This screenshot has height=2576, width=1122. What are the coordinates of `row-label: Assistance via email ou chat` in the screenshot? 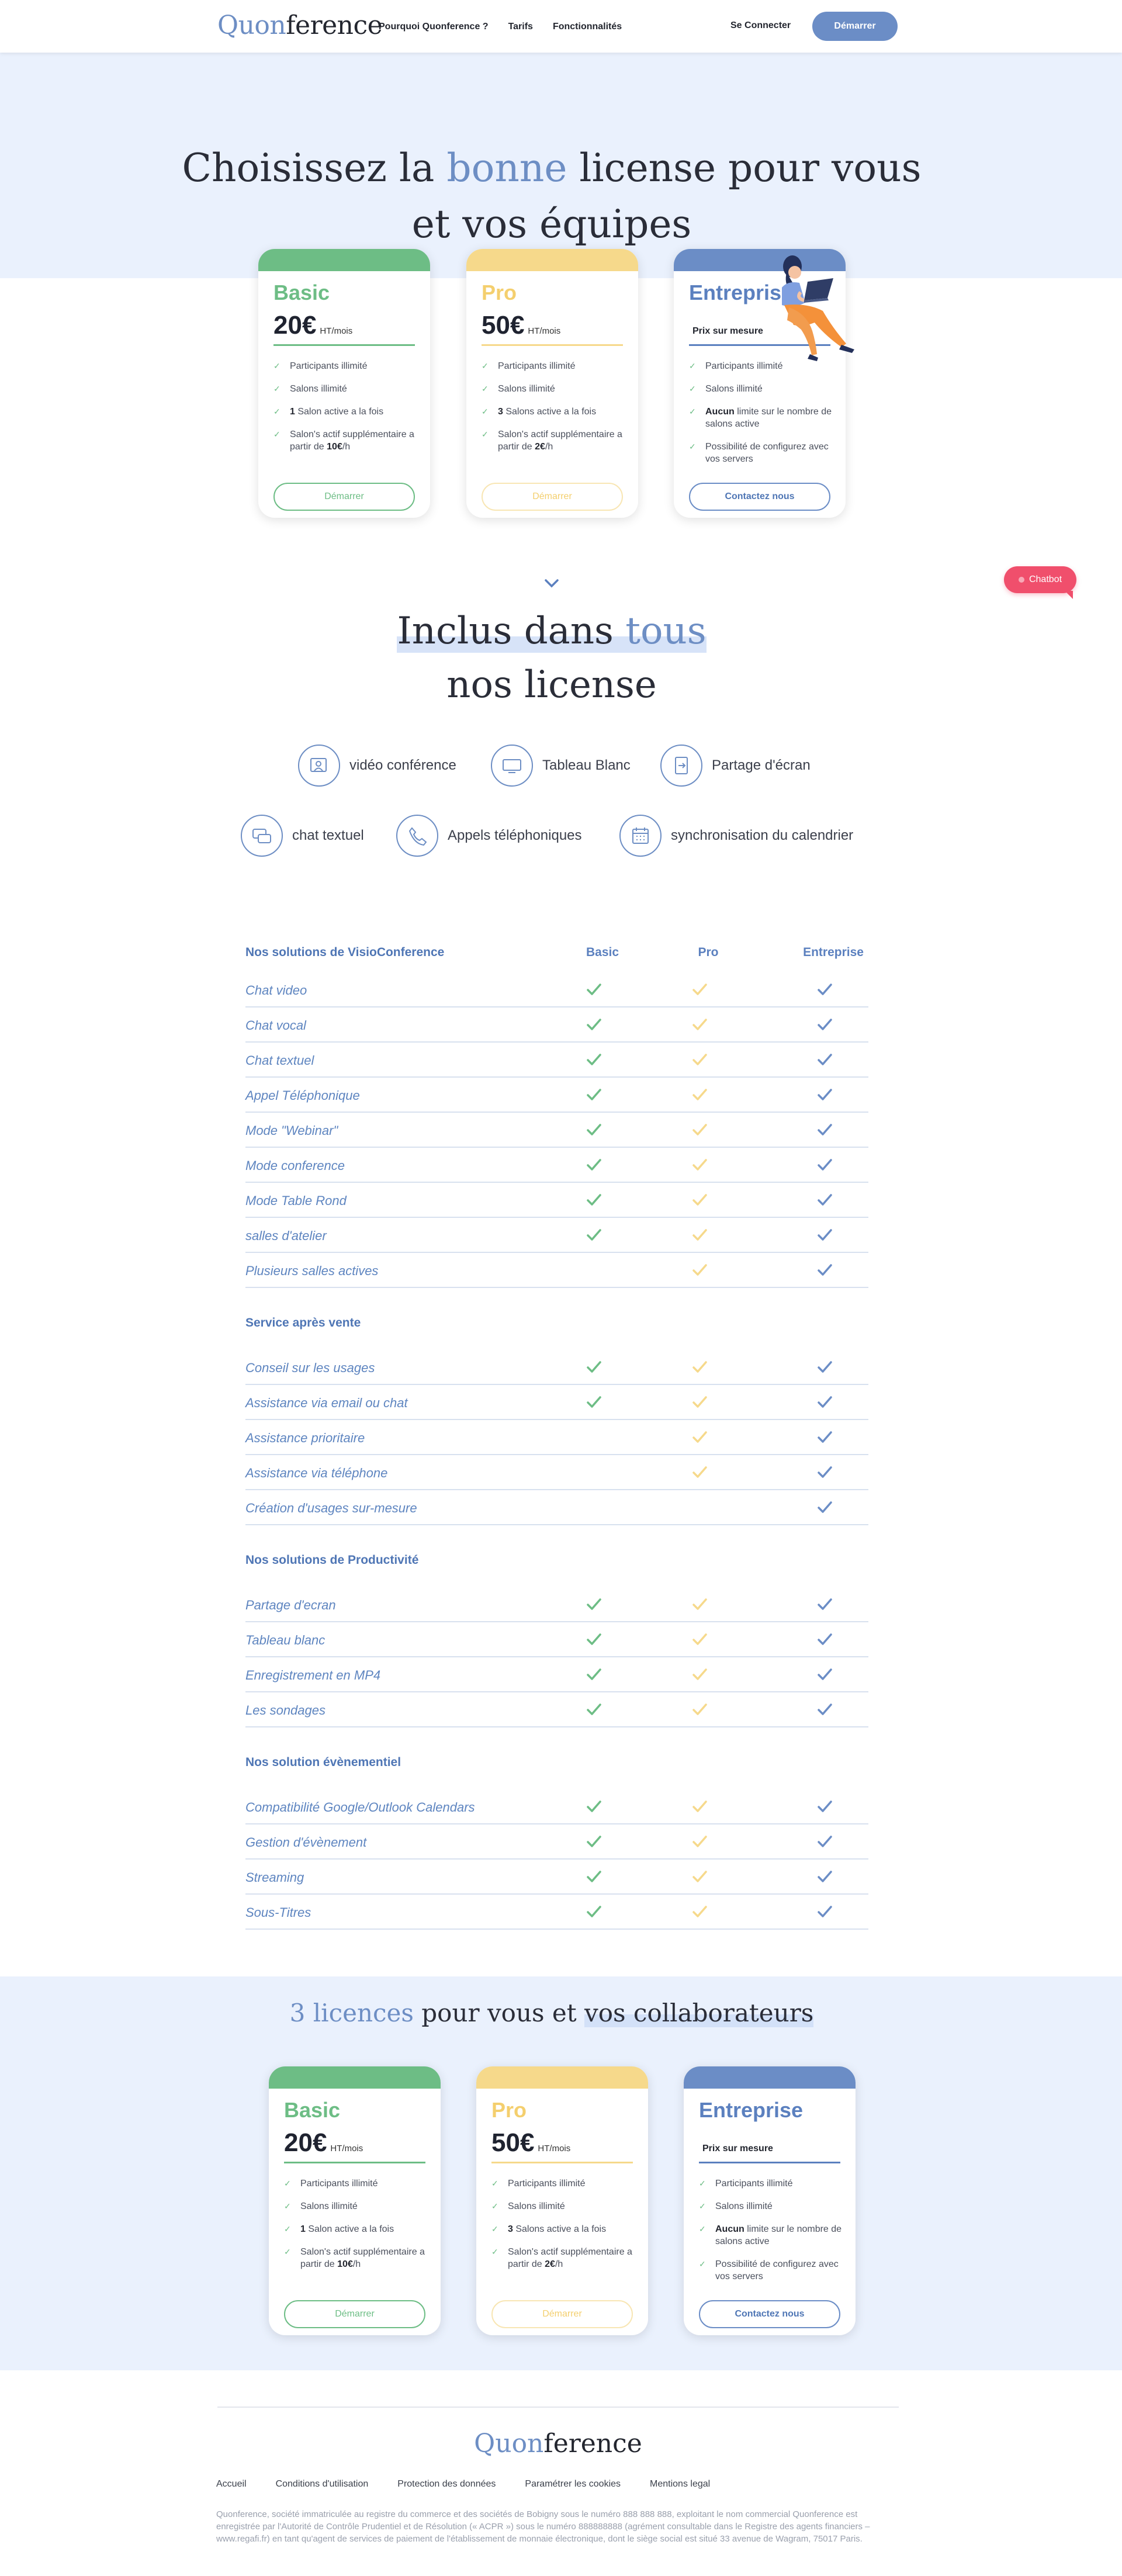 It's located at (326, 1403).